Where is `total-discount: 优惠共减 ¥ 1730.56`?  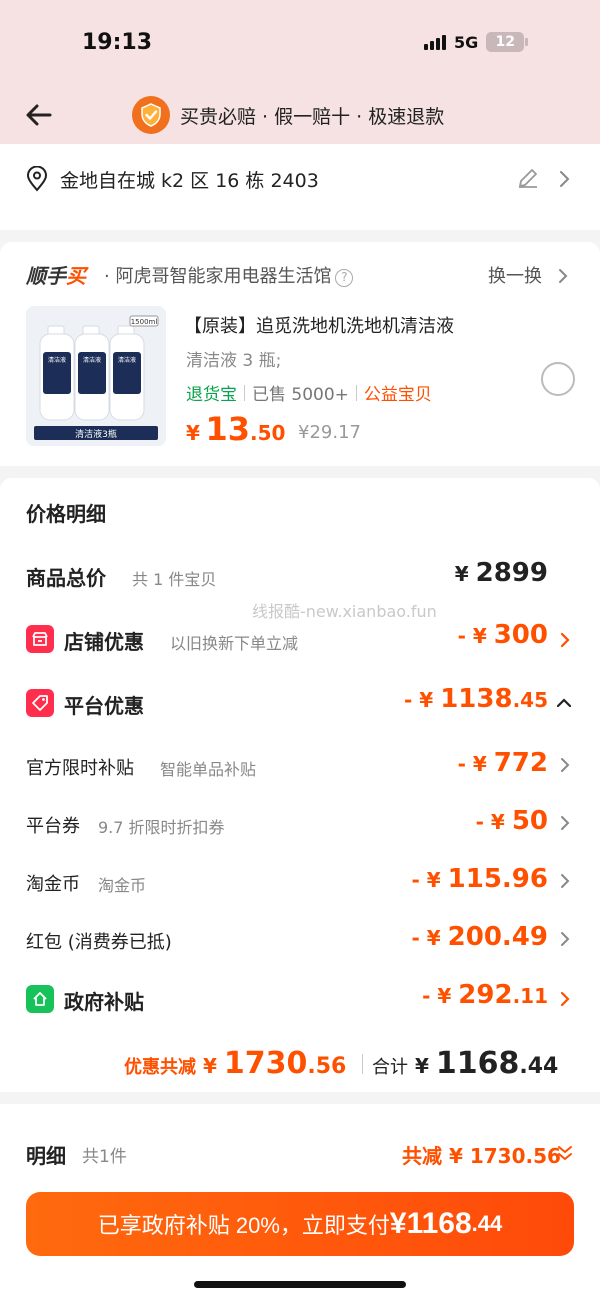 total-discount: 优惠共减 ¥ 1730.56 is located at coordinates (235, 1063).